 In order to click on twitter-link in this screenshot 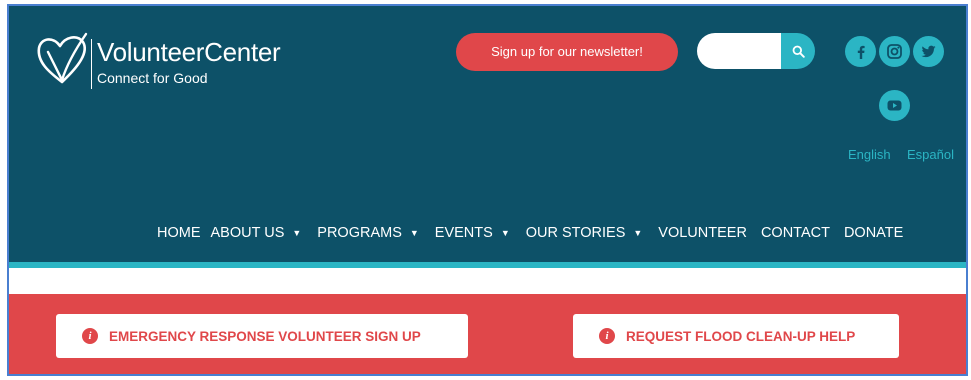, I will do `click(928, 51)`.